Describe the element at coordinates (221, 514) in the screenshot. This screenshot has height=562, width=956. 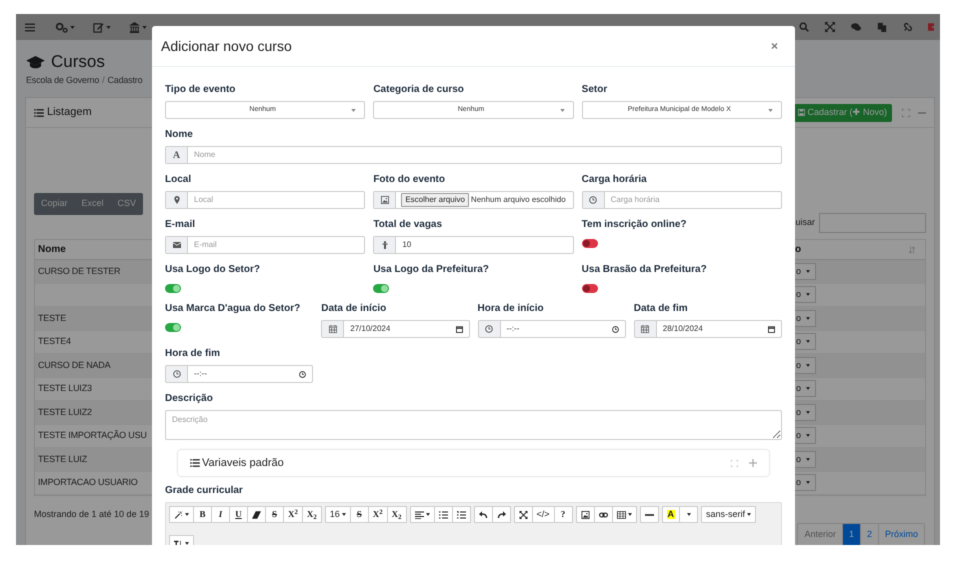
I see `toolbar-button: I` at that location.